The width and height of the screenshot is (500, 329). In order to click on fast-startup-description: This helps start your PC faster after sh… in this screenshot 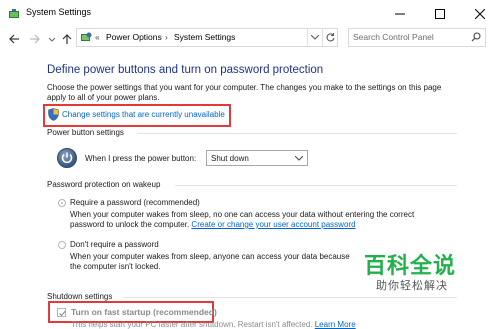, I will do `click(213, 324)`.